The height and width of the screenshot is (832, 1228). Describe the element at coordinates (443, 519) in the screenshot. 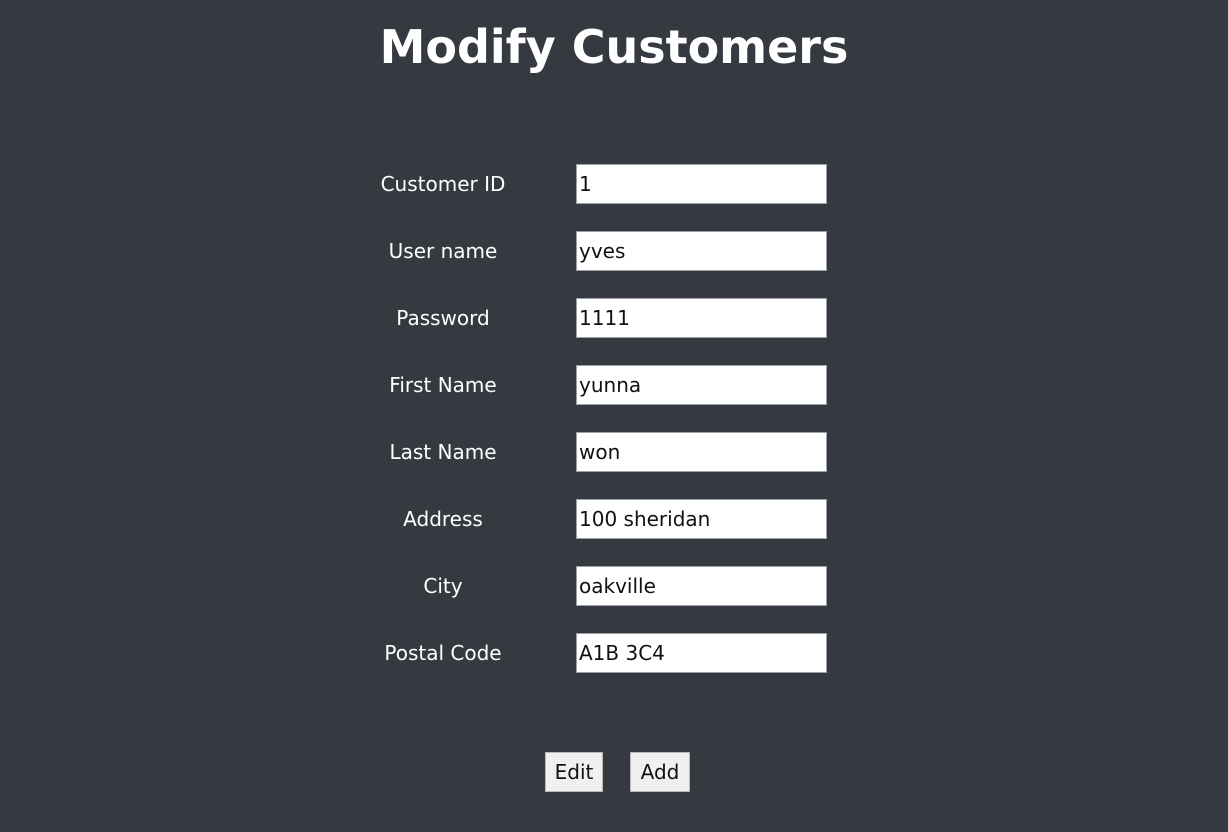

I see `address-label: Address` at that location.